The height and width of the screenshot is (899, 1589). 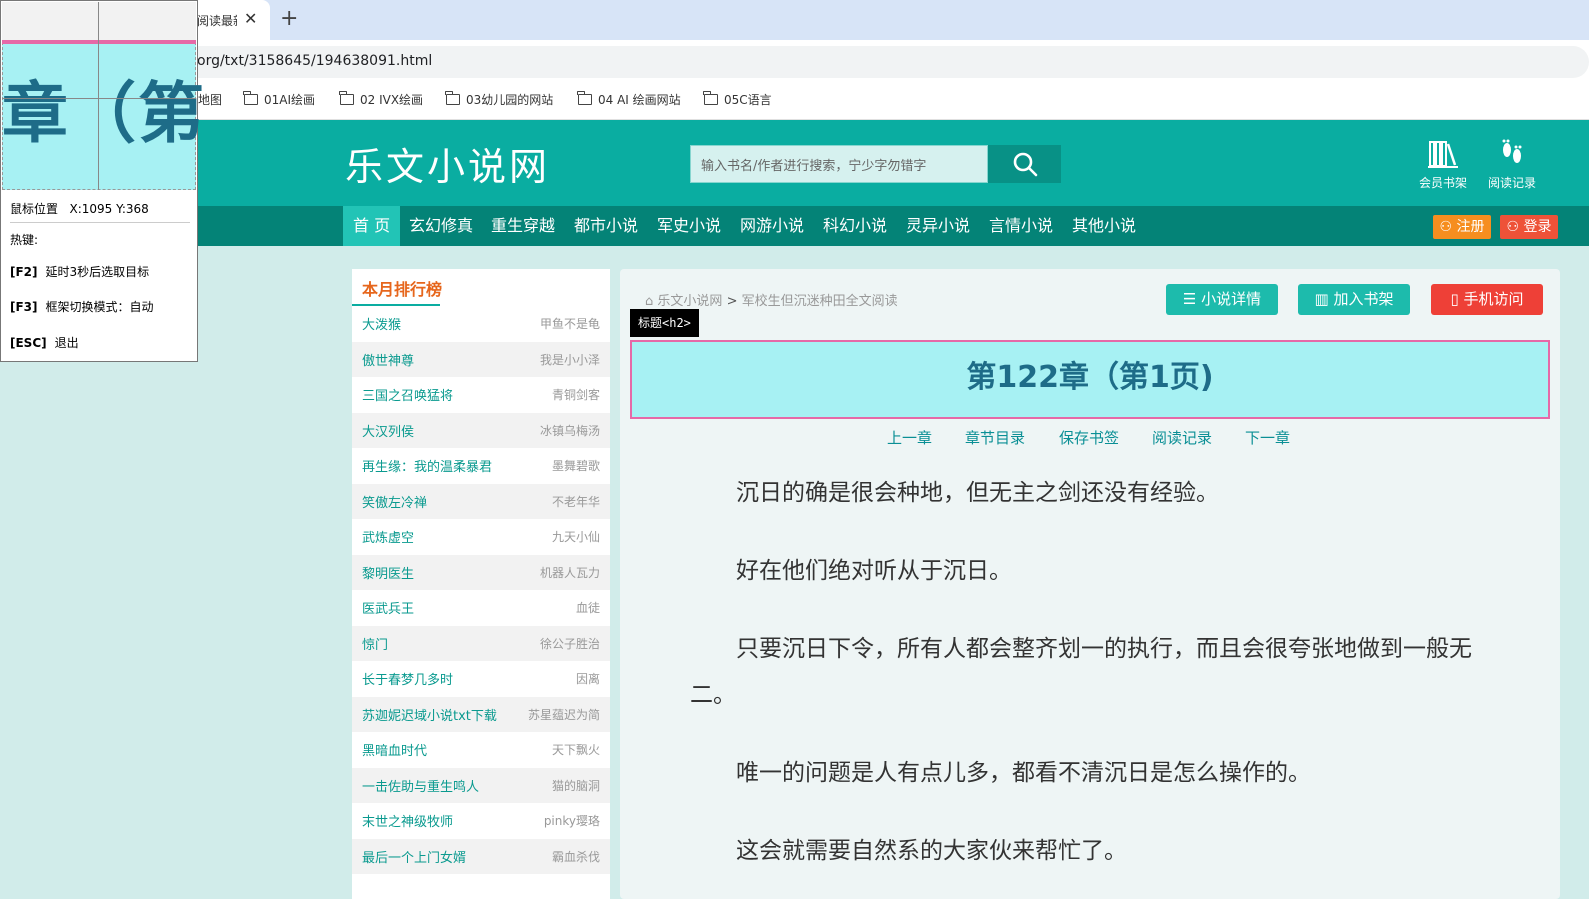 What do you see at coordinates (481, 856) in the screenshot?
I see `ranking-row: 最后一个上门女婿 霸血杀伐` at bounding box center [481, 856].